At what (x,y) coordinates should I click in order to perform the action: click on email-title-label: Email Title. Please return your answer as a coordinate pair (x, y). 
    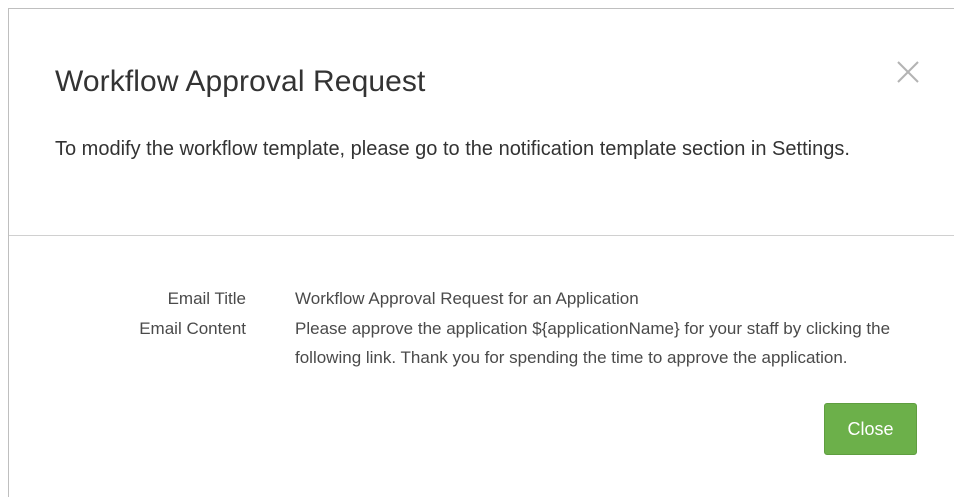
    Looking at the image, I should click on (206, 298).